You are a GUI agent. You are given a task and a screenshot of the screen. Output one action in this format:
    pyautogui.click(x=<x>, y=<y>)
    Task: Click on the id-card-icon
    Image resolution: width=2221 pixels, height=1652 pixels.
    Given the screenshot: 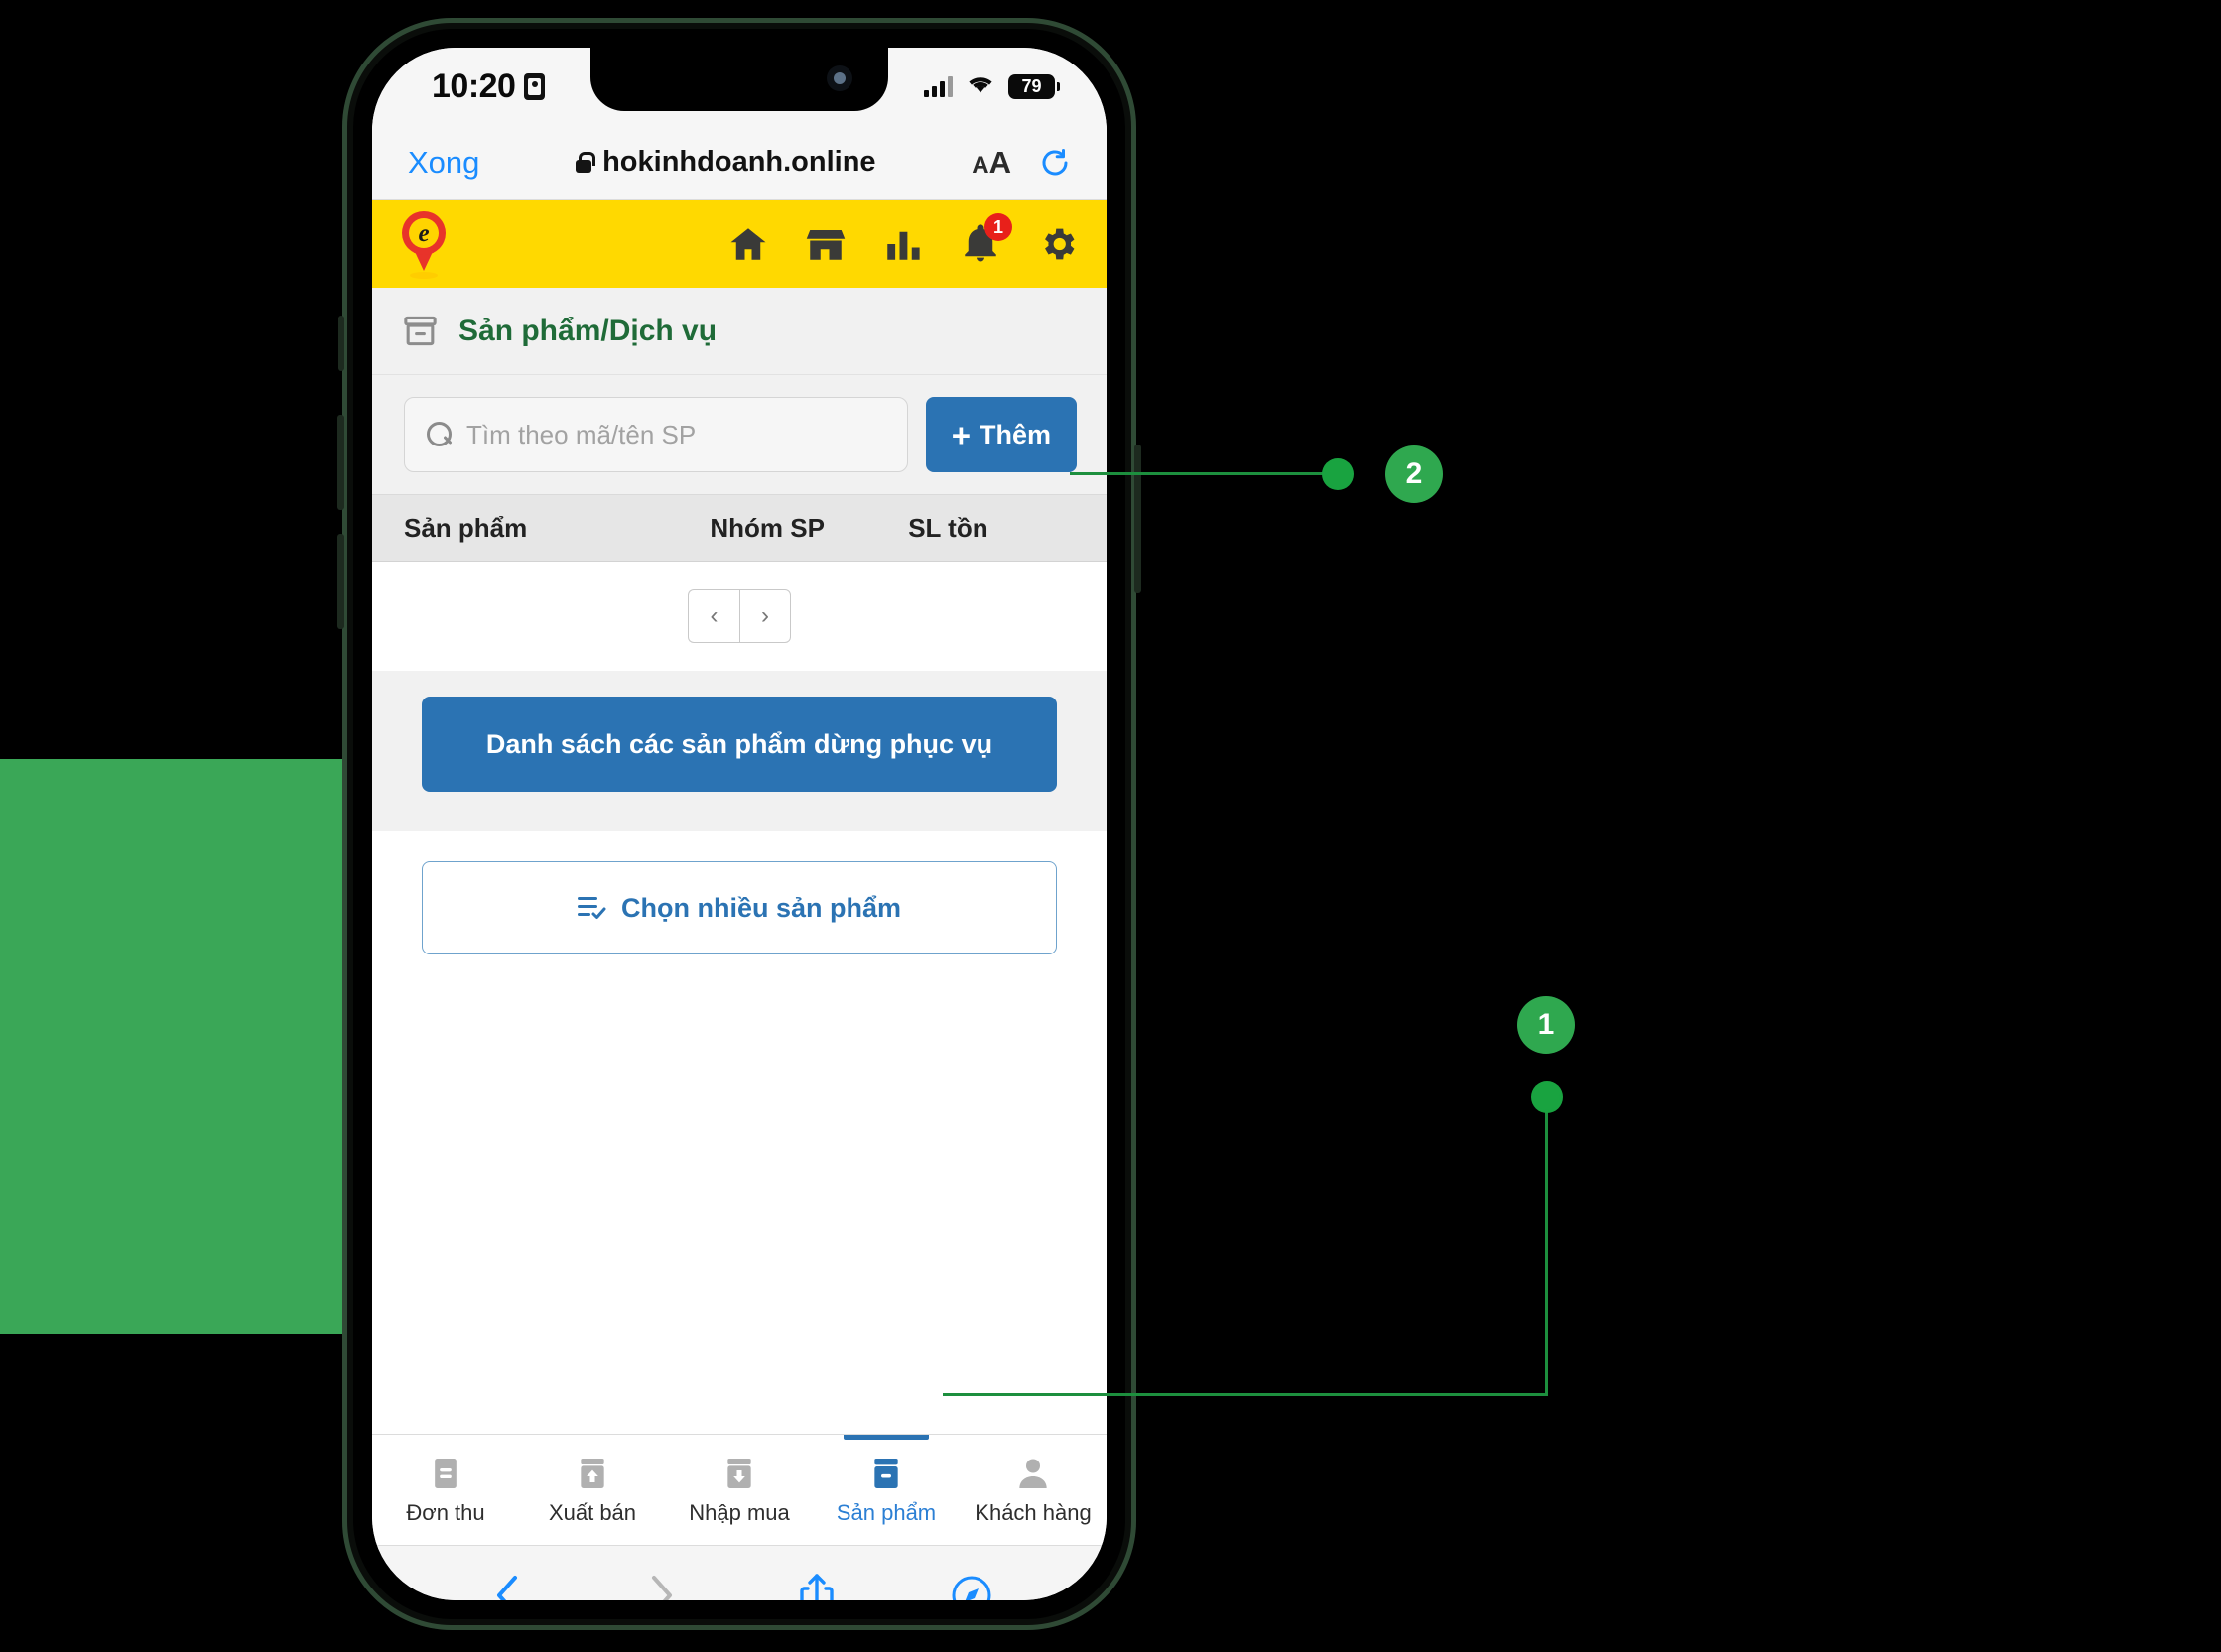 What is the action you would take?
    pyautogui.click(x=535, y=86)
    